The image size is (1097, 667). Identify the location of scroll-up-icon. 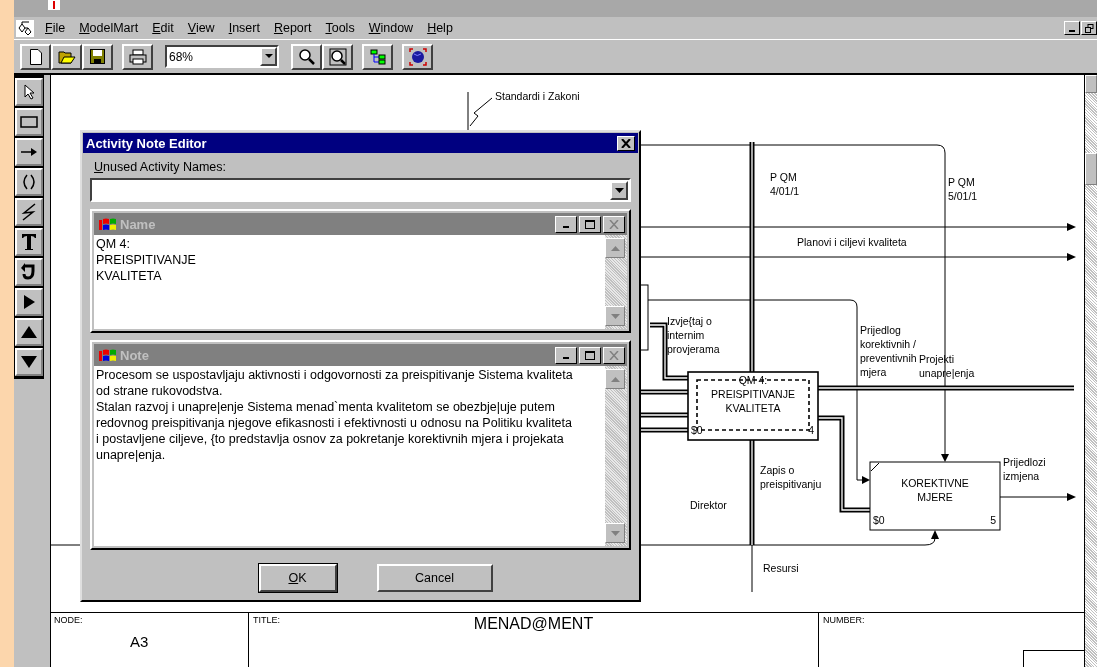
(615, 379).